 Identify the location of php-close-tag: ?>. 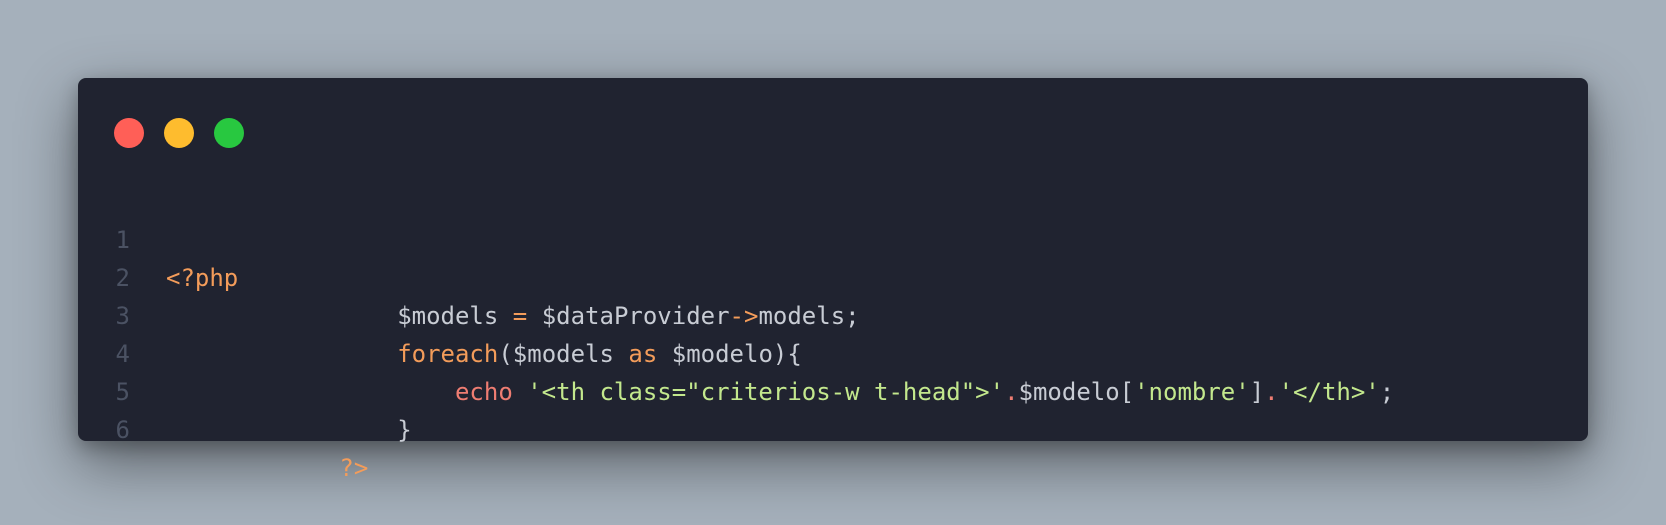
(354, 468).